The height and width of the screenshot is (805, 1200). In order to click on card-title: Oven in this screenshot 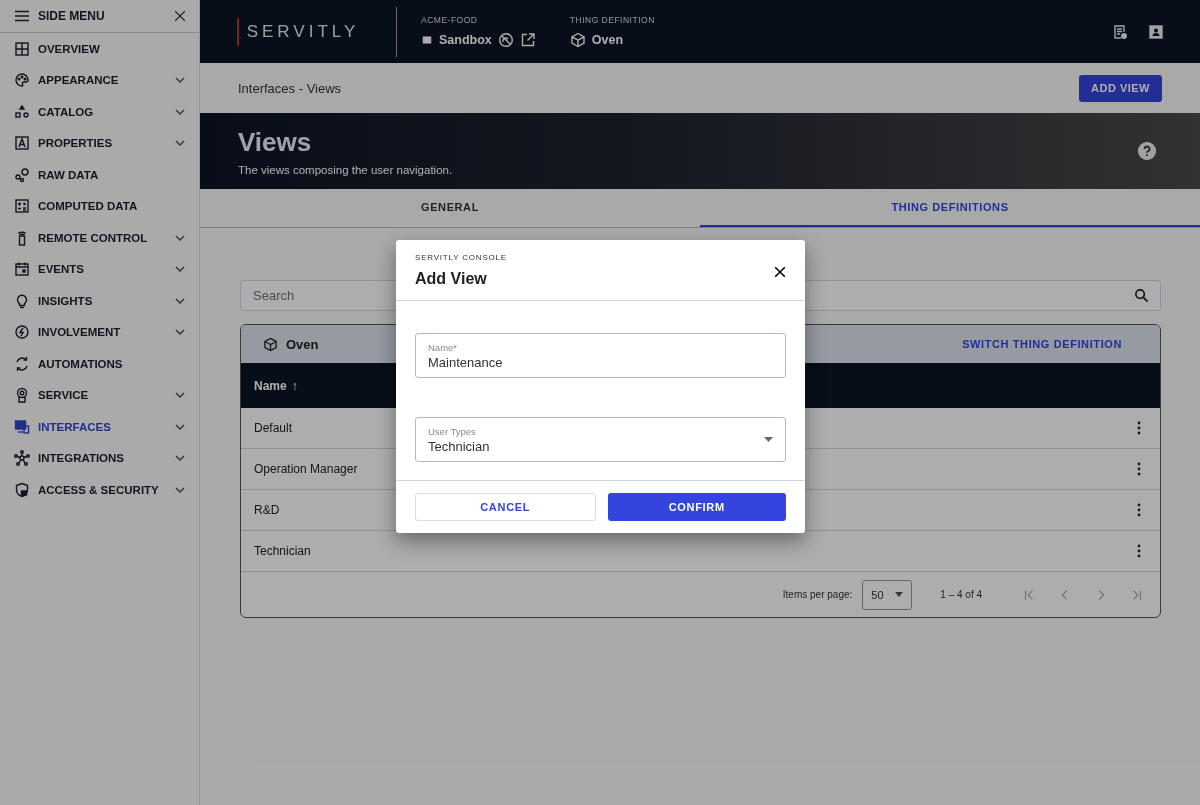, I will do `click(302, 344)`.